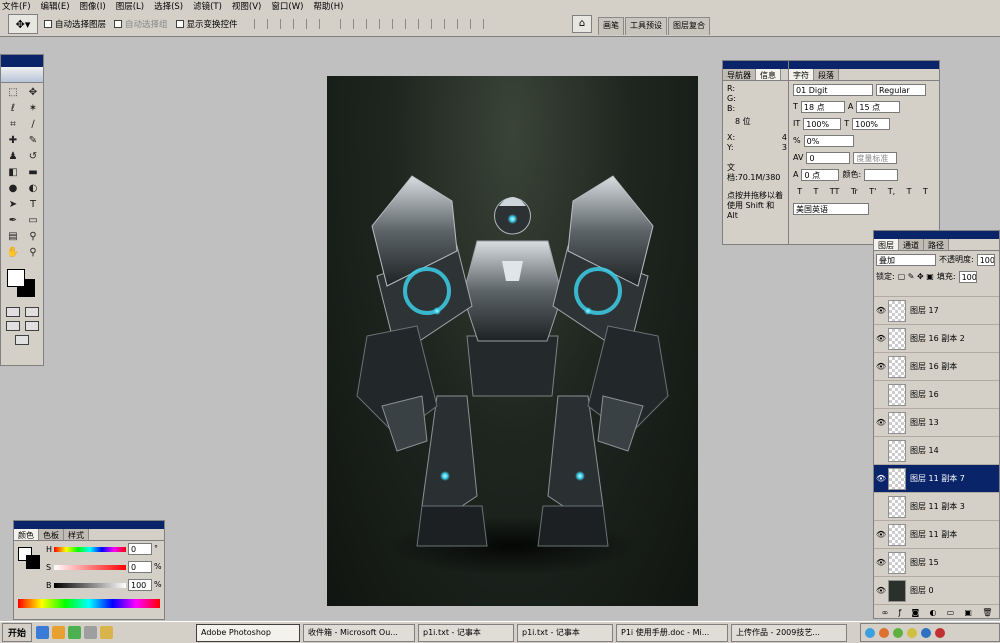  I want to click on layer-row: 👁 图层 13, so click(936, 423).